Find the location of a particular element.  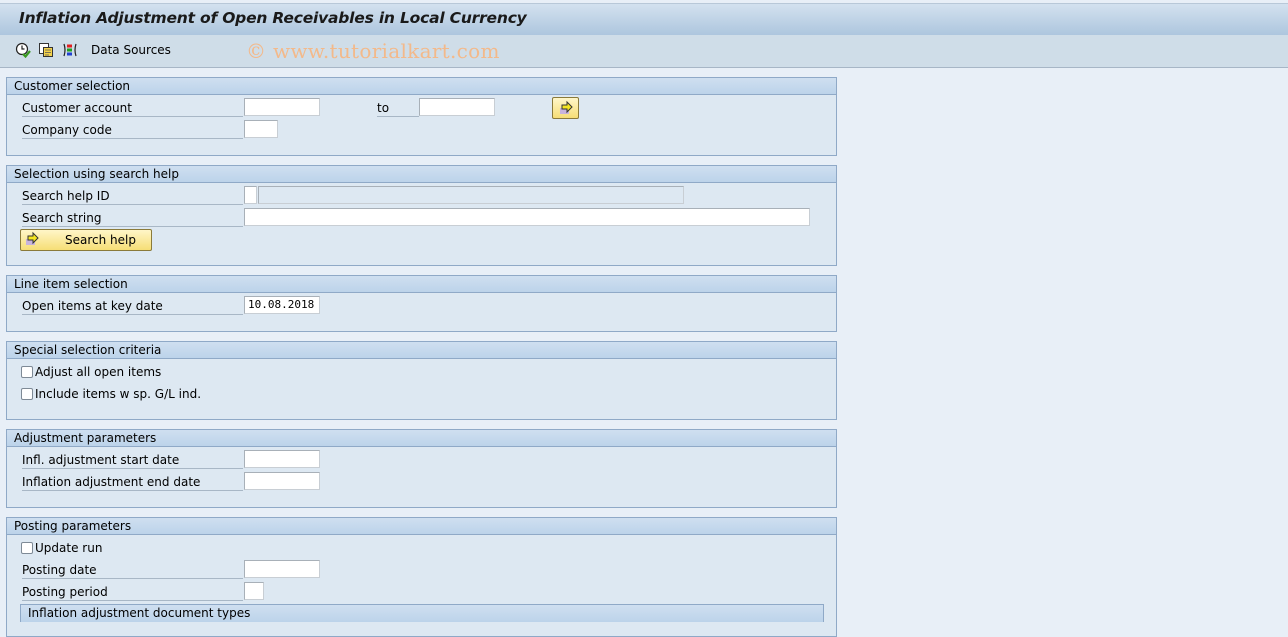

watermark-text: © www.tutorialkart.com is located at coordinates (373, 51).